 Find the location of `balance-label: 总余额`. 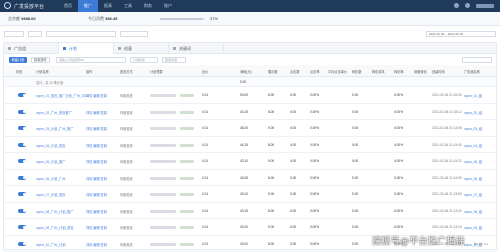

balance-label: 总余额 is located at coordinates (14, 18).